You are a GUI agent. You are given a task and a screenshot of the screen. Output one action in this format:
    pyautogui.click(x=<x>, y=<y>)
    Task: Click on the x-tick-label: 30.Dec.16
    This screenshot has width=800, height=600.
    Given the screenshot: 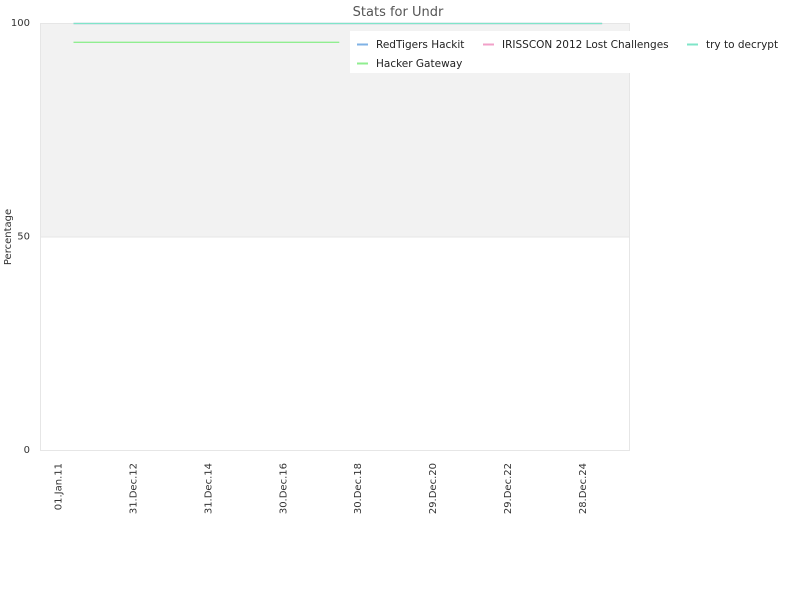 What is the action you would take?
    pyautogui.click(x=283, y=488)
    